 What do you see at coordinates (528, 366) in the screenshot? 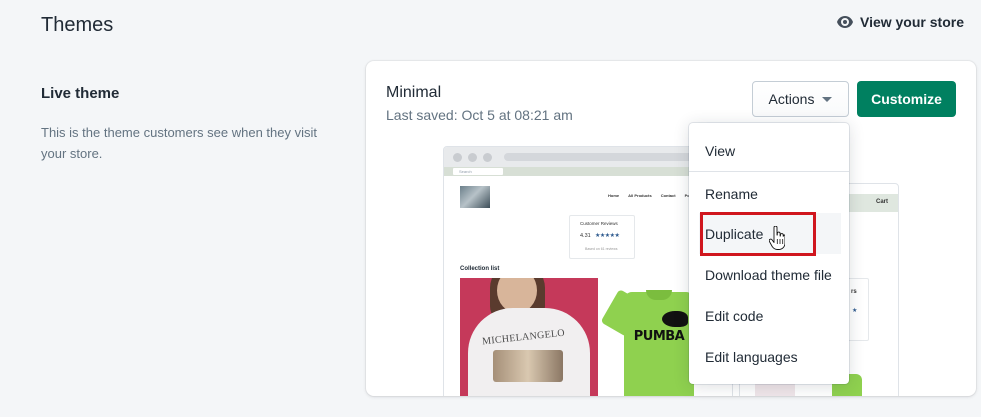
I see `preview-shirt-art` at bounding box center [528, 366].